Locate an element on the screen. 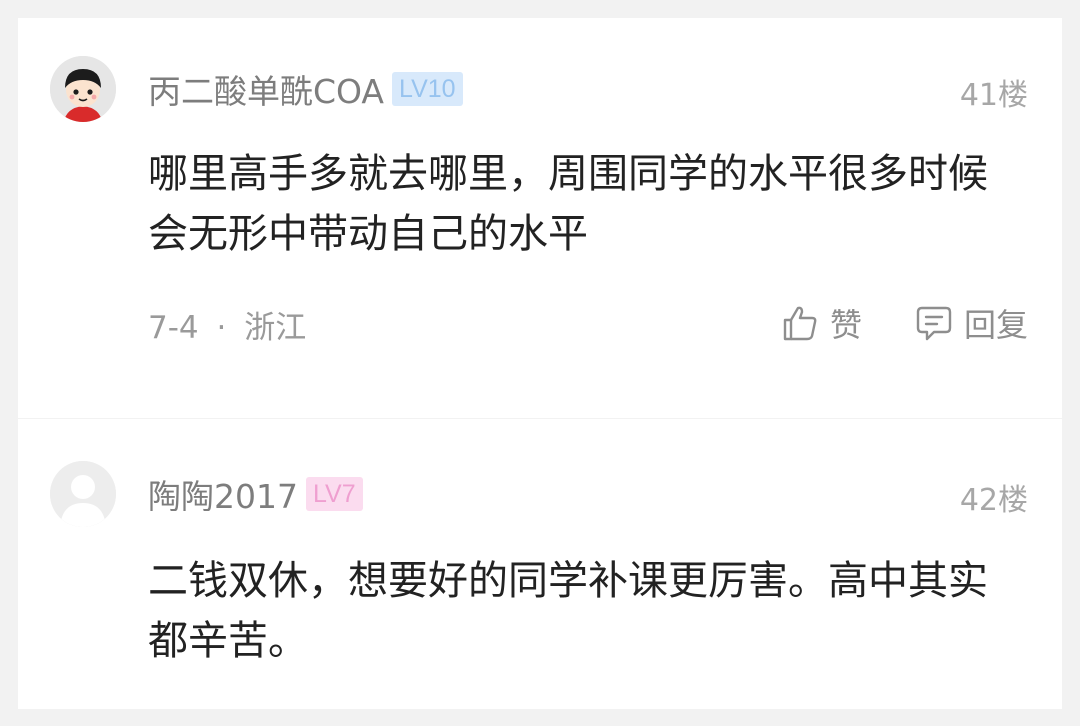 The height and width of the screenshot is (726, 1080). default-avatar-icon is located at coordinates (83, 494).